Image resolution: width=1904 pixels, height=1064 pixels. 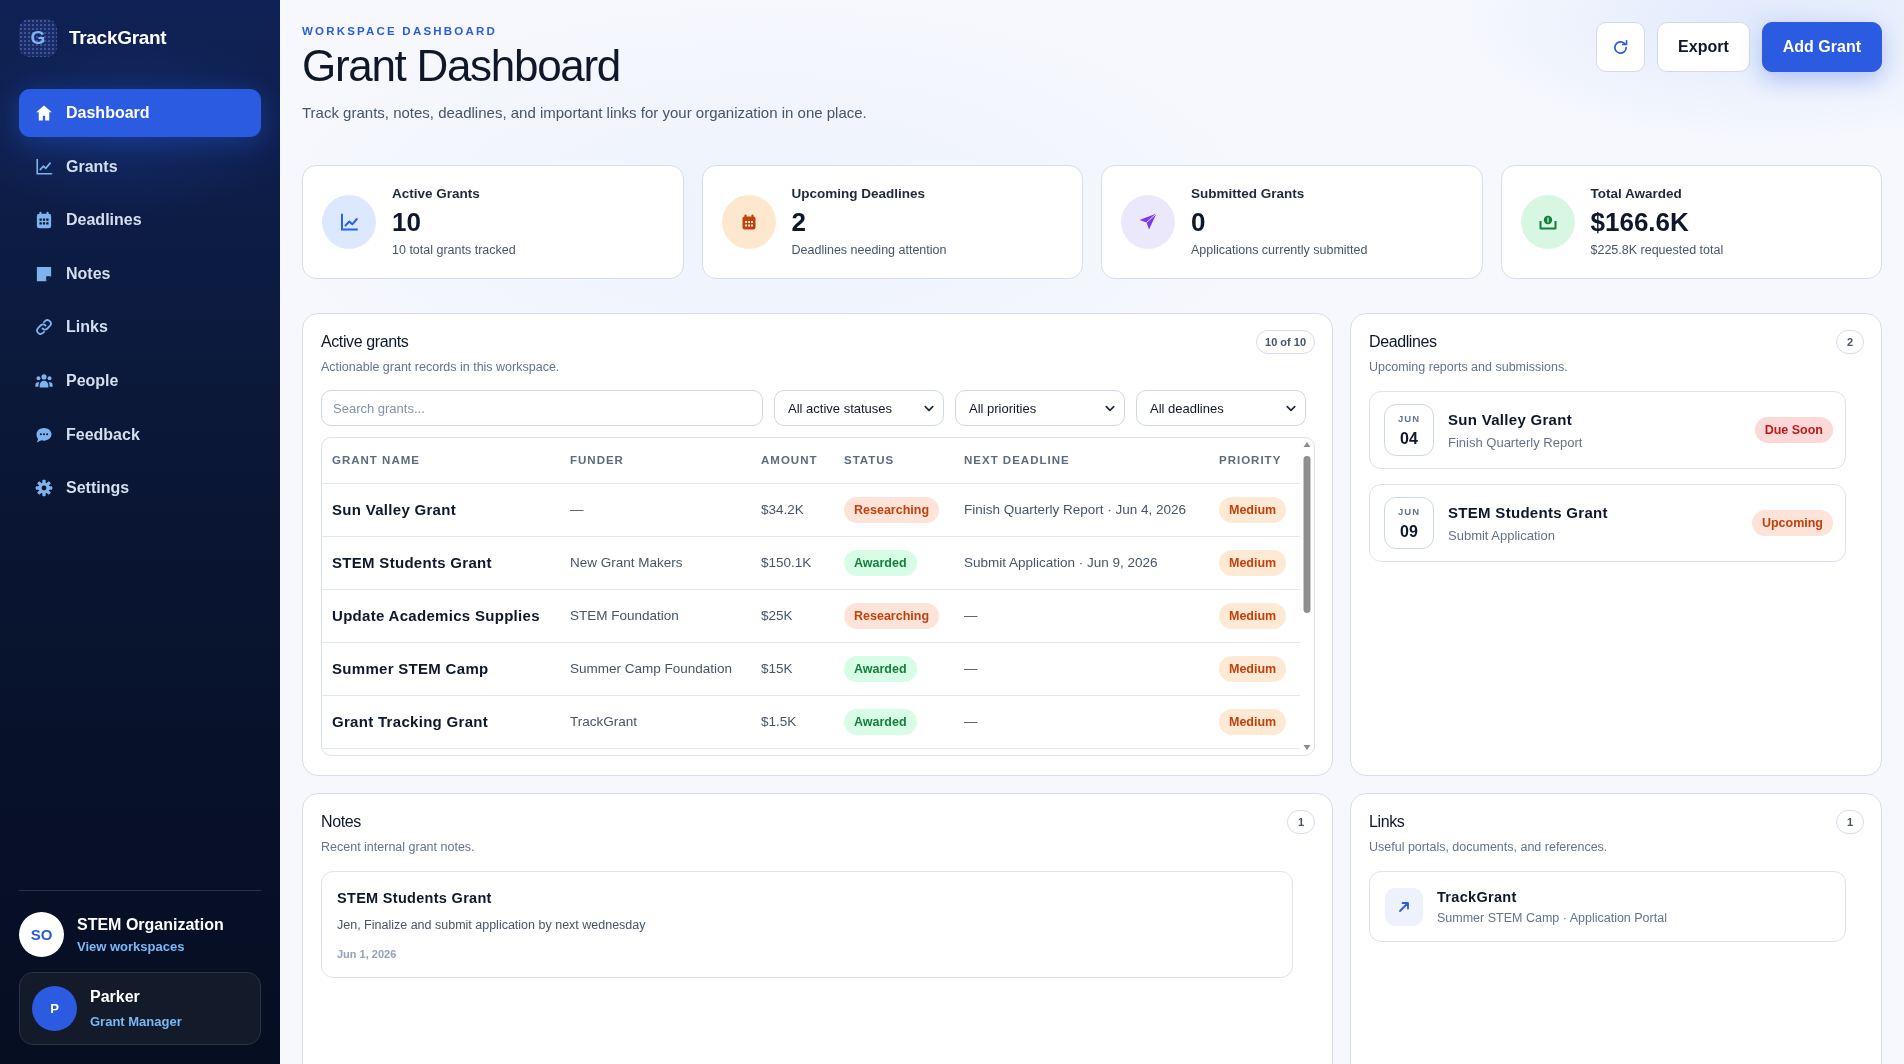 What do you see at coordinates (1703, 47) in the screenshot?
I see `export-button: Export` at bounding box center [1703, 47].